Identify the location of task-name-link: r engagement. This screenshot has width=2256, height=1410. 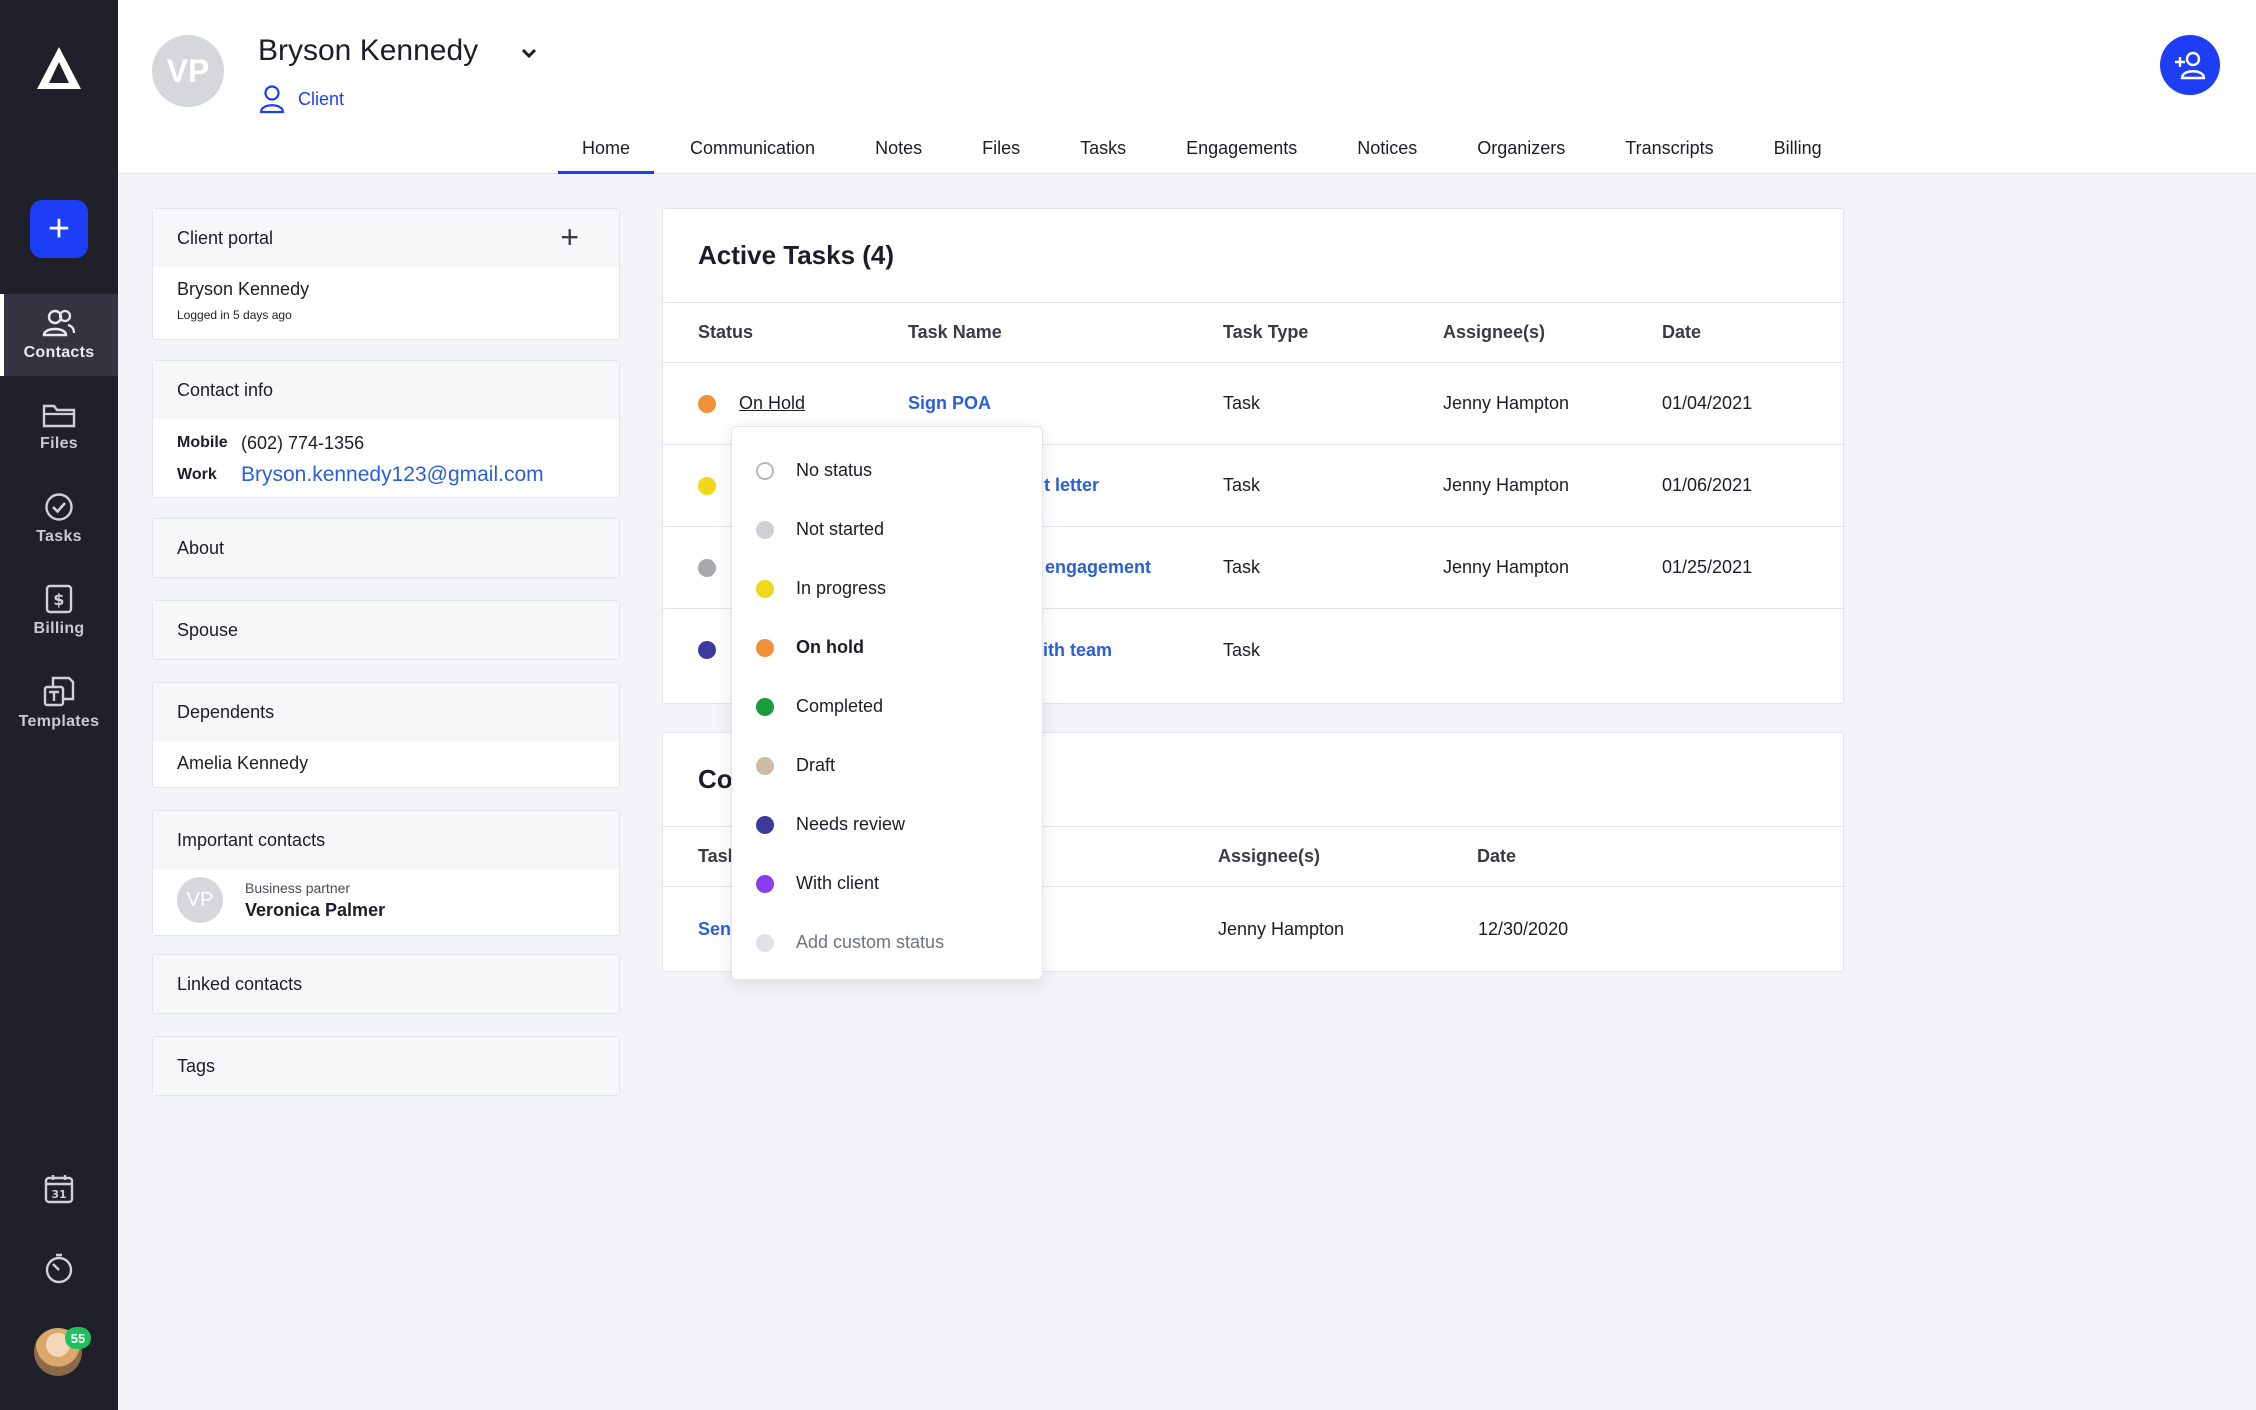
(1092, 567).